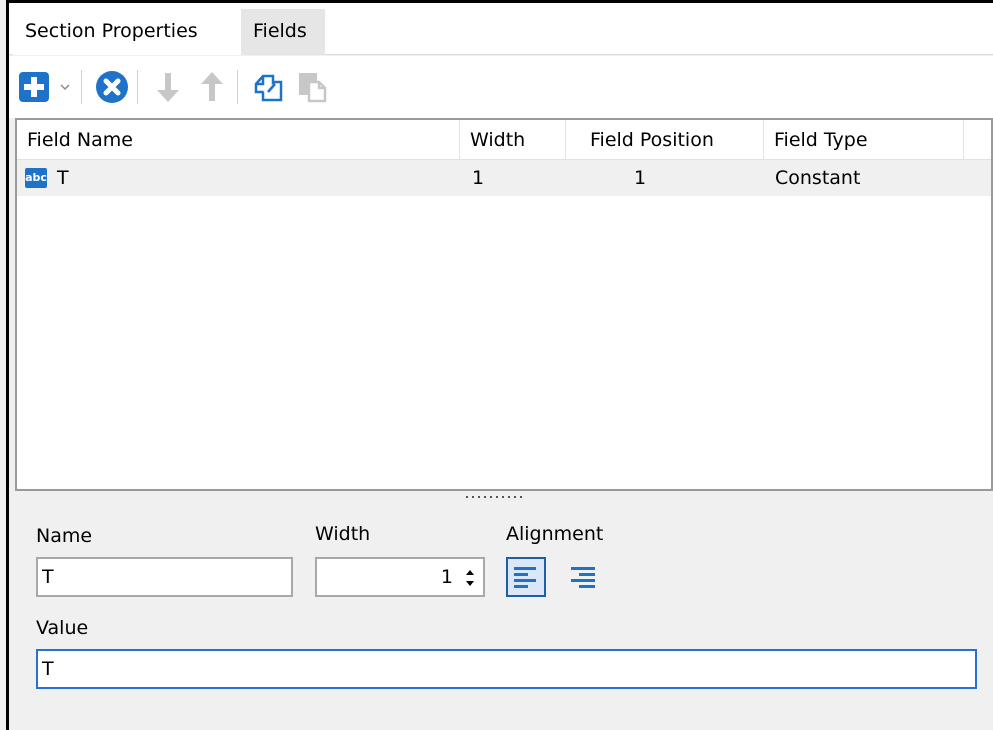 The image size is (993, 730). Describe the element at coordinates (506, 669) in the screenshot. I see `value-field: T` at that location.